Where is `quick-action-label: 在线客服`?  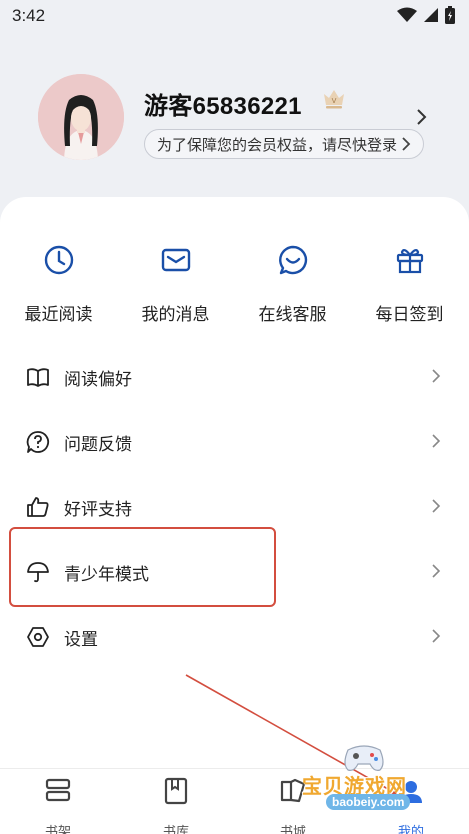 quick-action-label: 在线客服 is located at coordinates (292, 314).